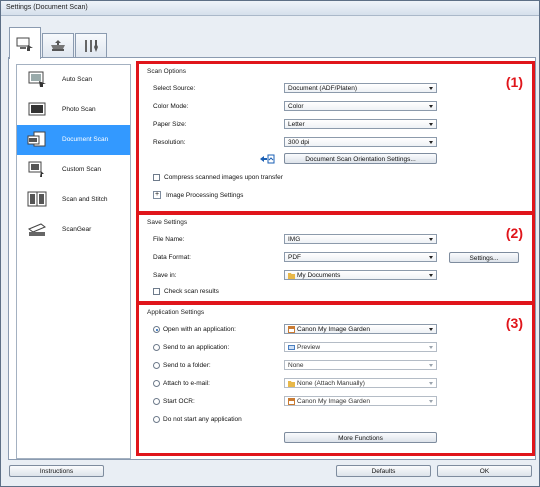 The height and width of the screenshot is (487, 540). What do you see at coordinates (85, 139) in the screenshot?
I see `sidebar-item-label: Document Scan` at bounding box center [85, 139].